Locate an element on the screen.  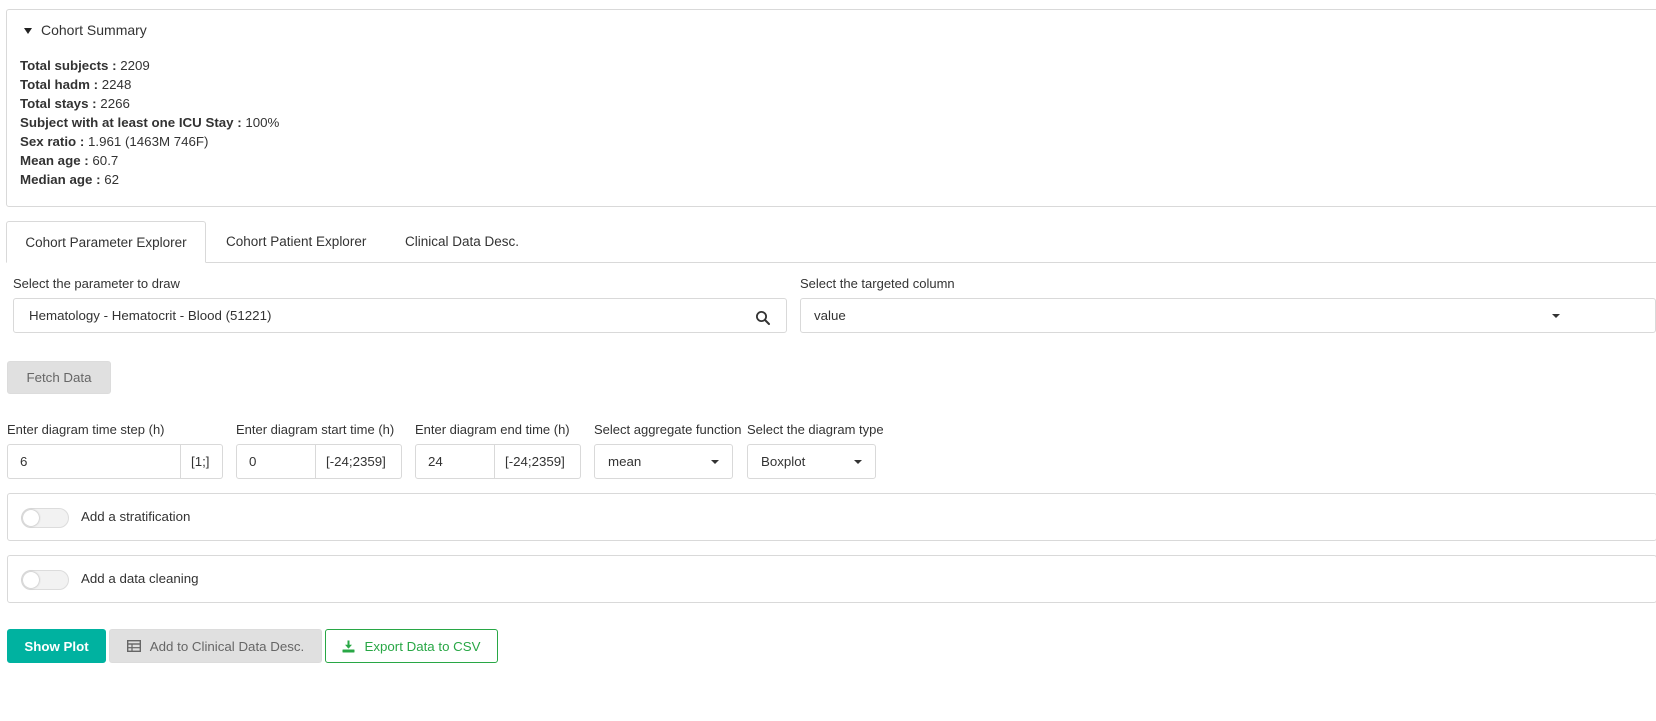
diagram-type-select-value: Boxplot is located at coordinates (783, 461).